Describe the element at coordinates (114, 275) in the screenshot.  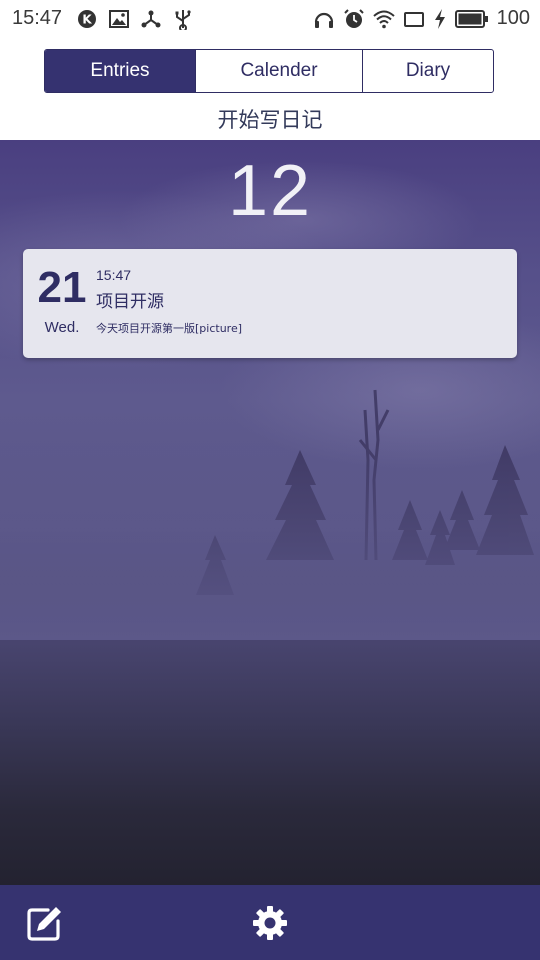
I see `entry-time: 15:47` at that location.